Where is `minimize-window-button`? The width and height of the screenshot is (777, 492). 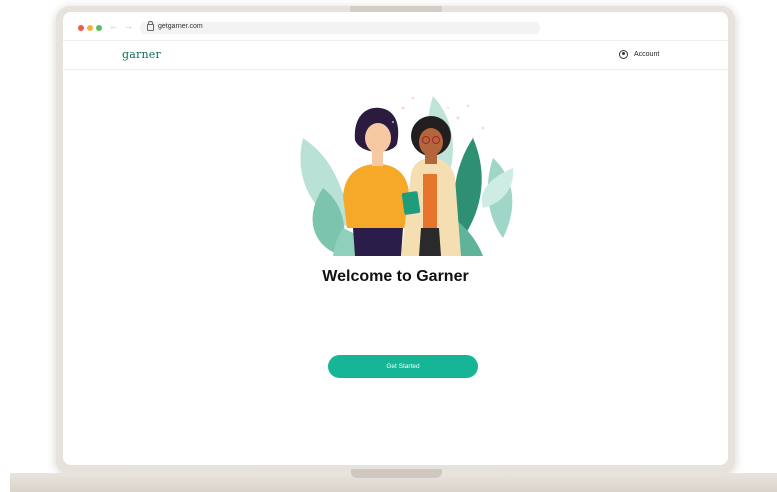 minimize-window-button is located at coordinates (90, 28).